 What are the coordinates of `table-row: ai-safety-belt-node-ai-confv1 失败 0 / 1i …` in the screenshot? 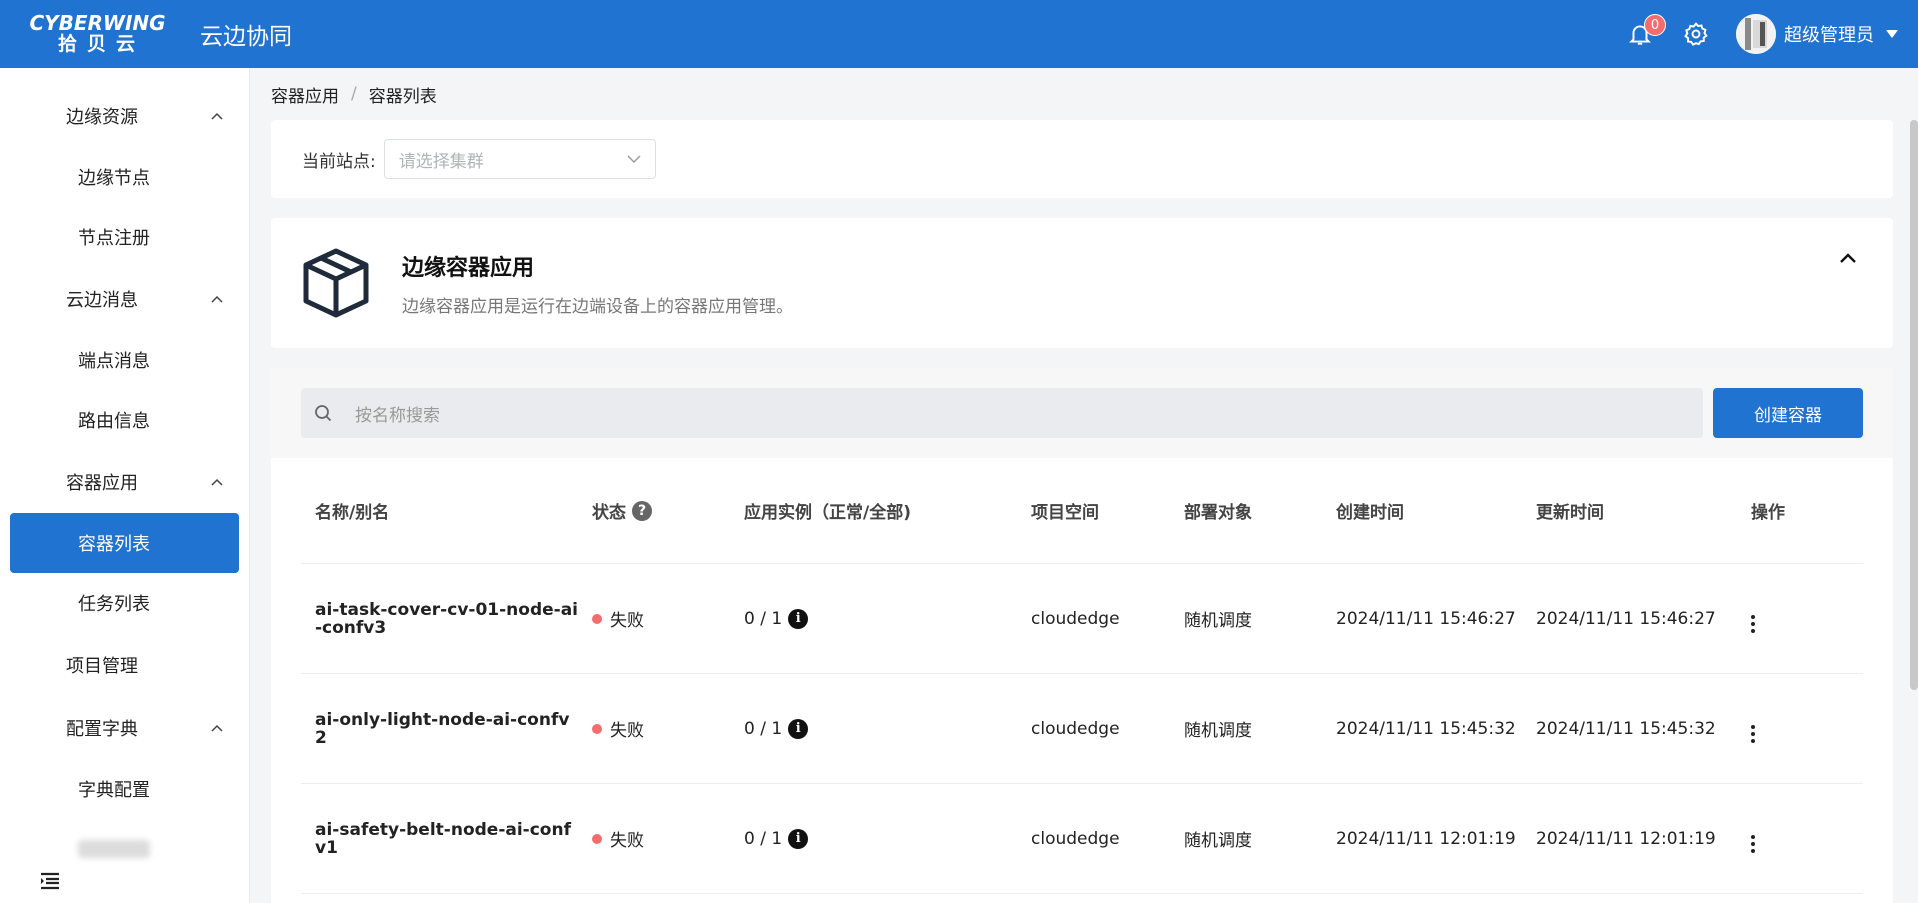 It's located at (1082, 839).